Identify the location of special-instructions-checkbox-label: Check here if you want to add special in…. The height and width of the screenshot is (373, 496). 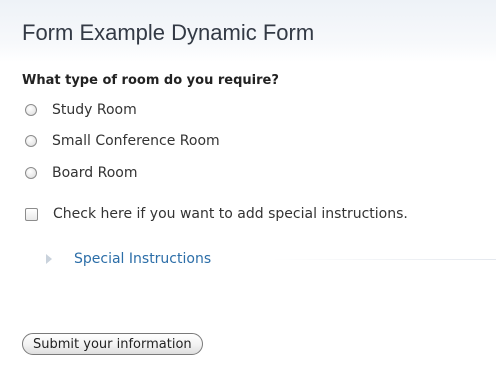
(230, 214).